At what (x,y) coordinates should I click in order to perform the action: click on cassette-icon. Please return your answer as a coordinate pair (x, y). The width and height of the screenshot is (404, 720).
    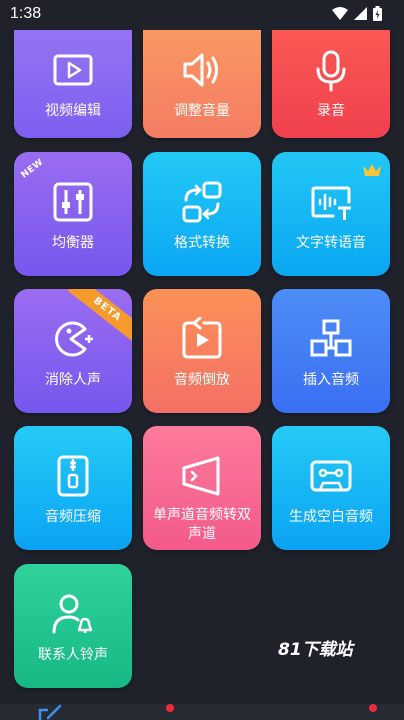
    Looking at the image, I should click on (331, 476).